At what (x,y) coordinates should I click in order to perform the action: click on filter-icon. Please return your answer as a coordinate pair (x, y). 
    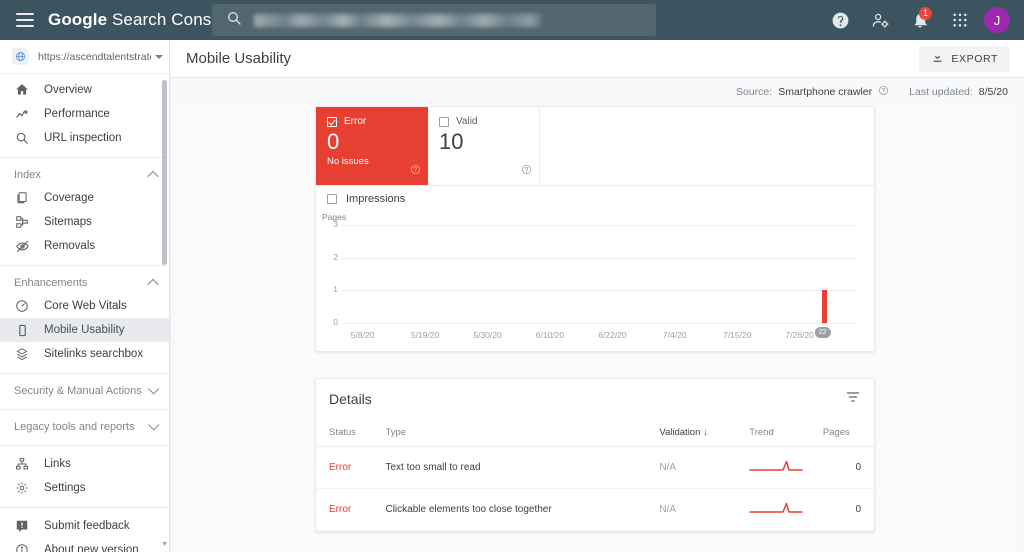
    Looking at the image, I should click on (853, 399).